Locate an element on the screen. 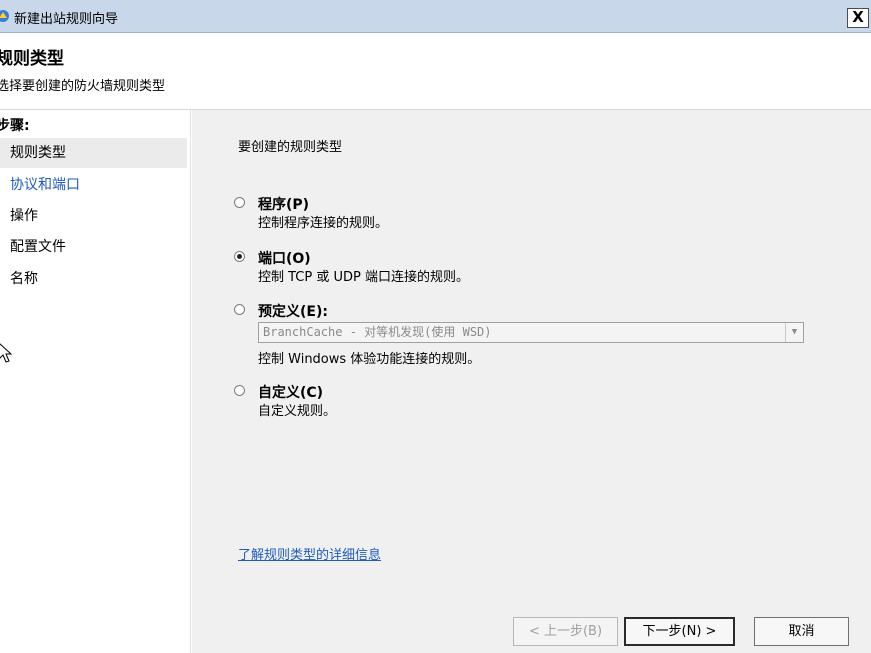 This screenshot has height=653, width=871. option-program-label: 程序(P) is located at coordinates (283, 204).